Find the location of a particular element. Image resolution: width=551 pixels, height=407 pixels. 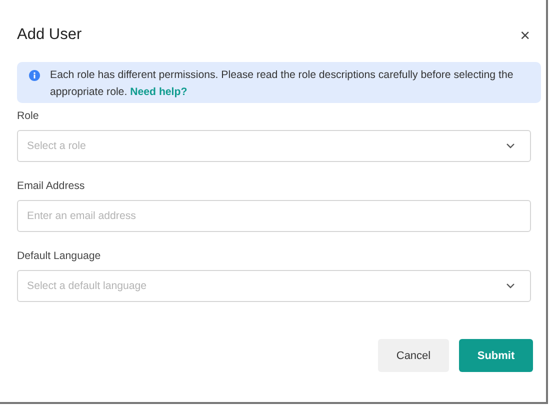

input-field: Enter an email address is located at coordinates (274, 216).